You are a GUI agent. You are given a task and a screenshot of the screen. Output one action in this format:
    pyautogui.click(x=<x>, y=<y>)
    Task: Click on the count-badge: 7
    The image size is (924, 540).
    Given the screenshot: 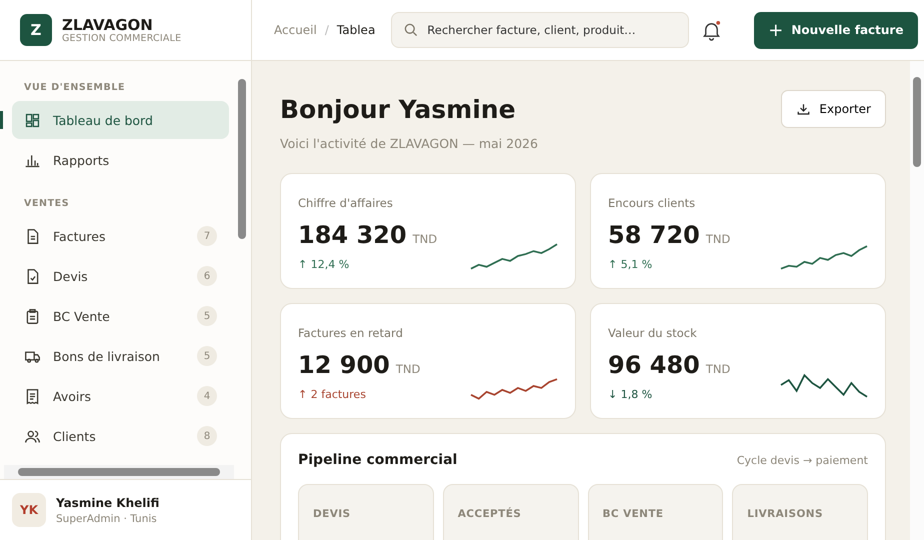 What is the action you would take?
    pyautogui.click(x=207, y=236)
    